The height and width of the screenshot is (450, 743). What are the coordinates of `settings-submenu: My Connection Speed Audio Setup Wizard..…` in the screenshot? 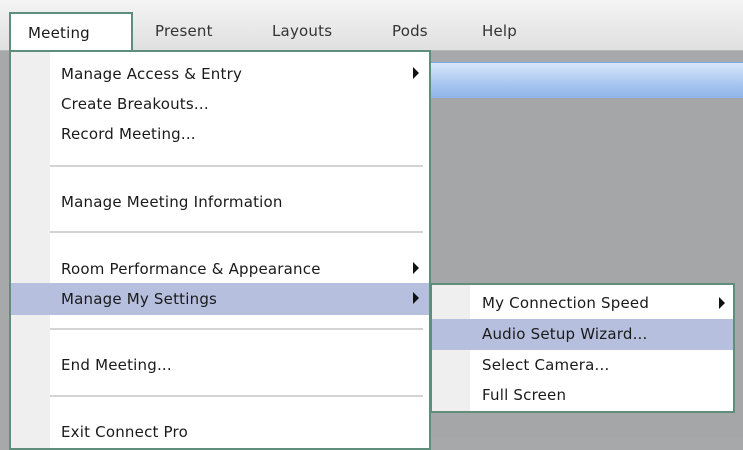 It's located at (582, 348).